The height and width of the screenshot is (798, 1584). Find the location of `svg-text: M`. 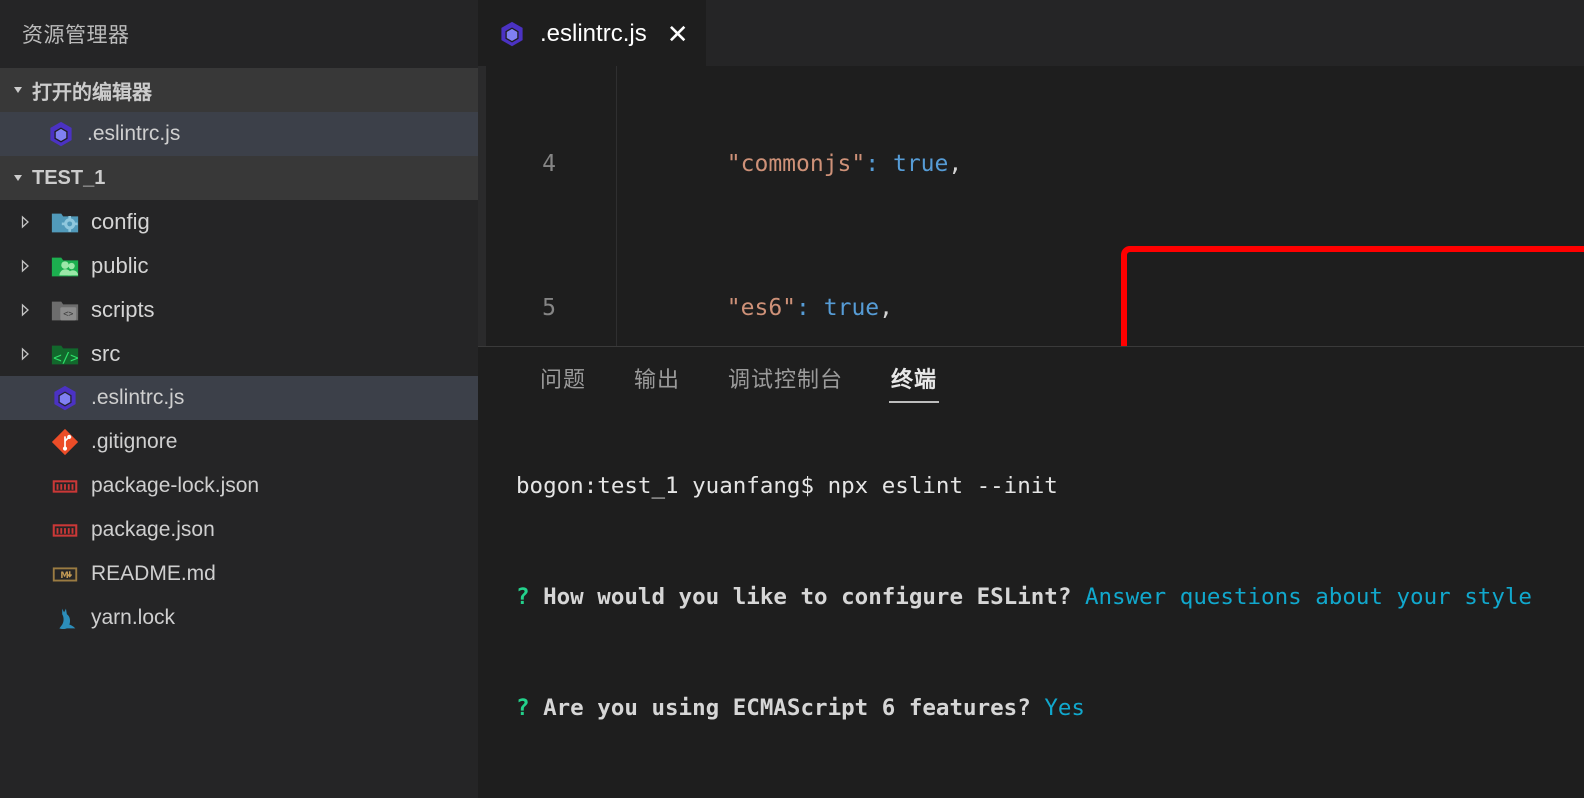

svg-text: M is located at coordinates (64, 575).